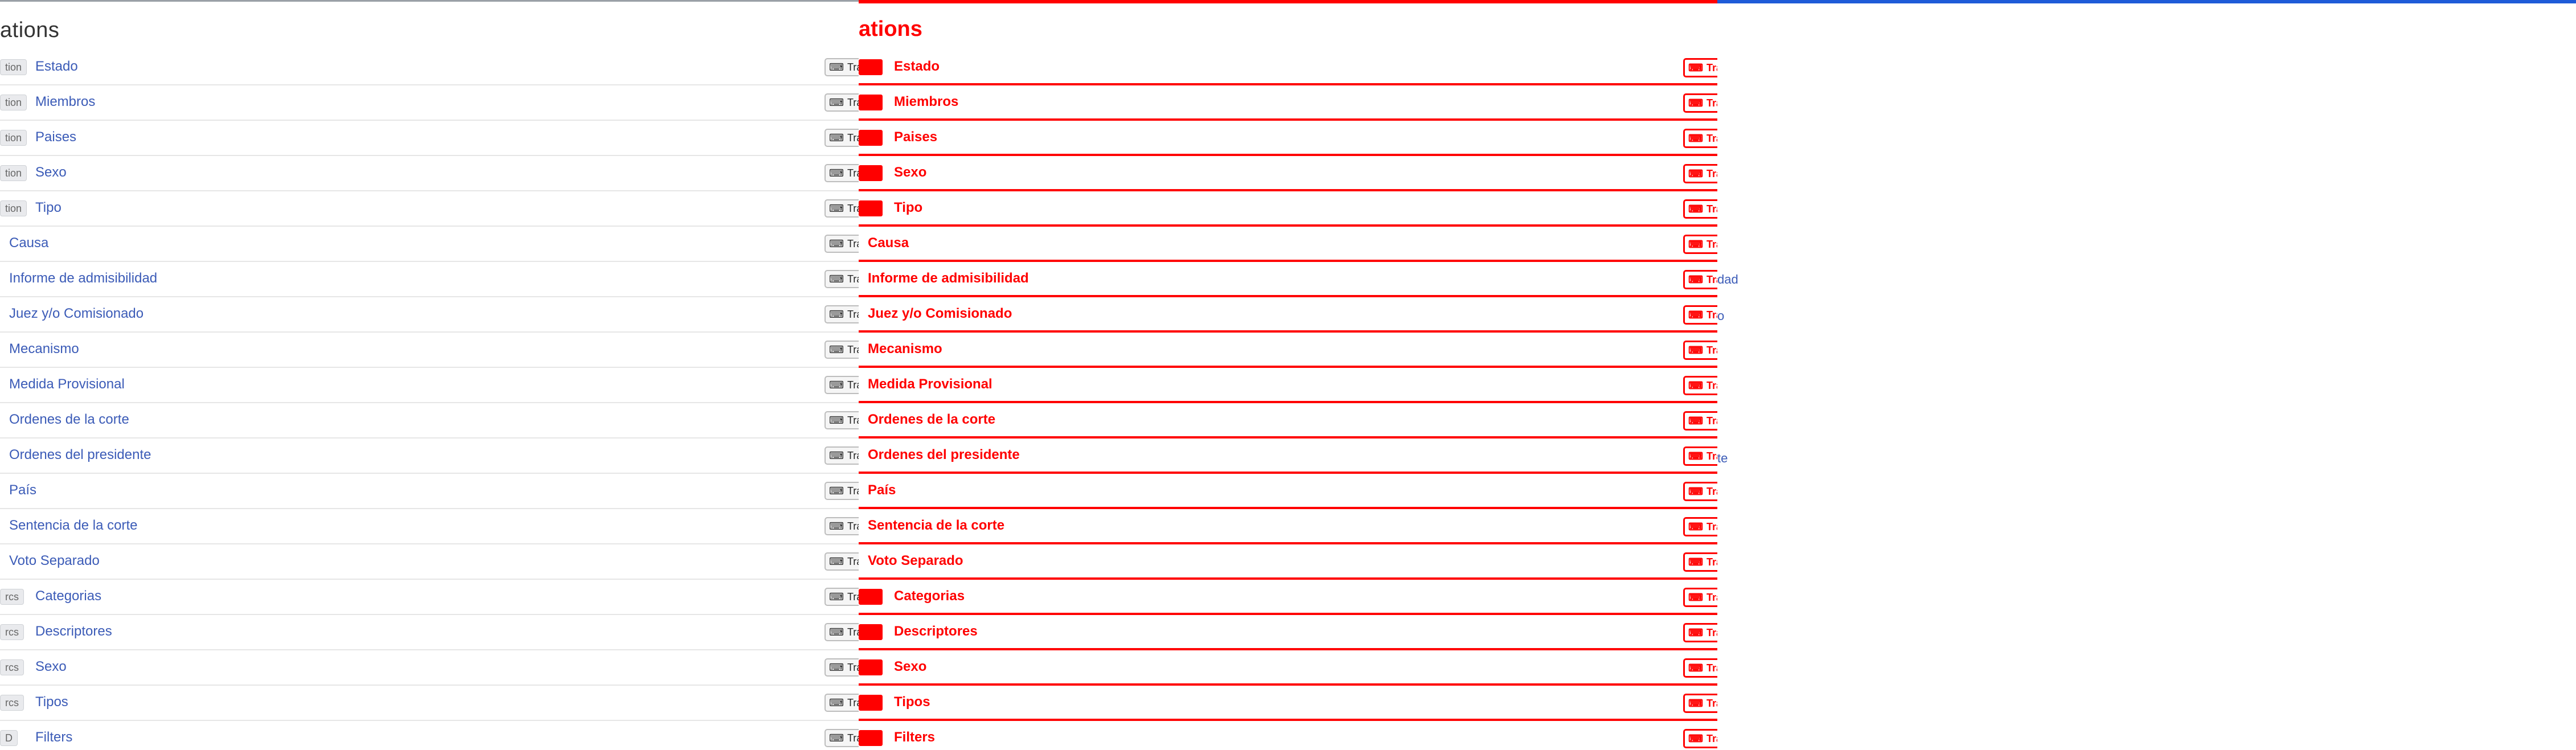 Image resolution: width=2576 pixels, height=750 pixels. I want to click on list-item-link-highlight: Miembros, so click(926, 102).